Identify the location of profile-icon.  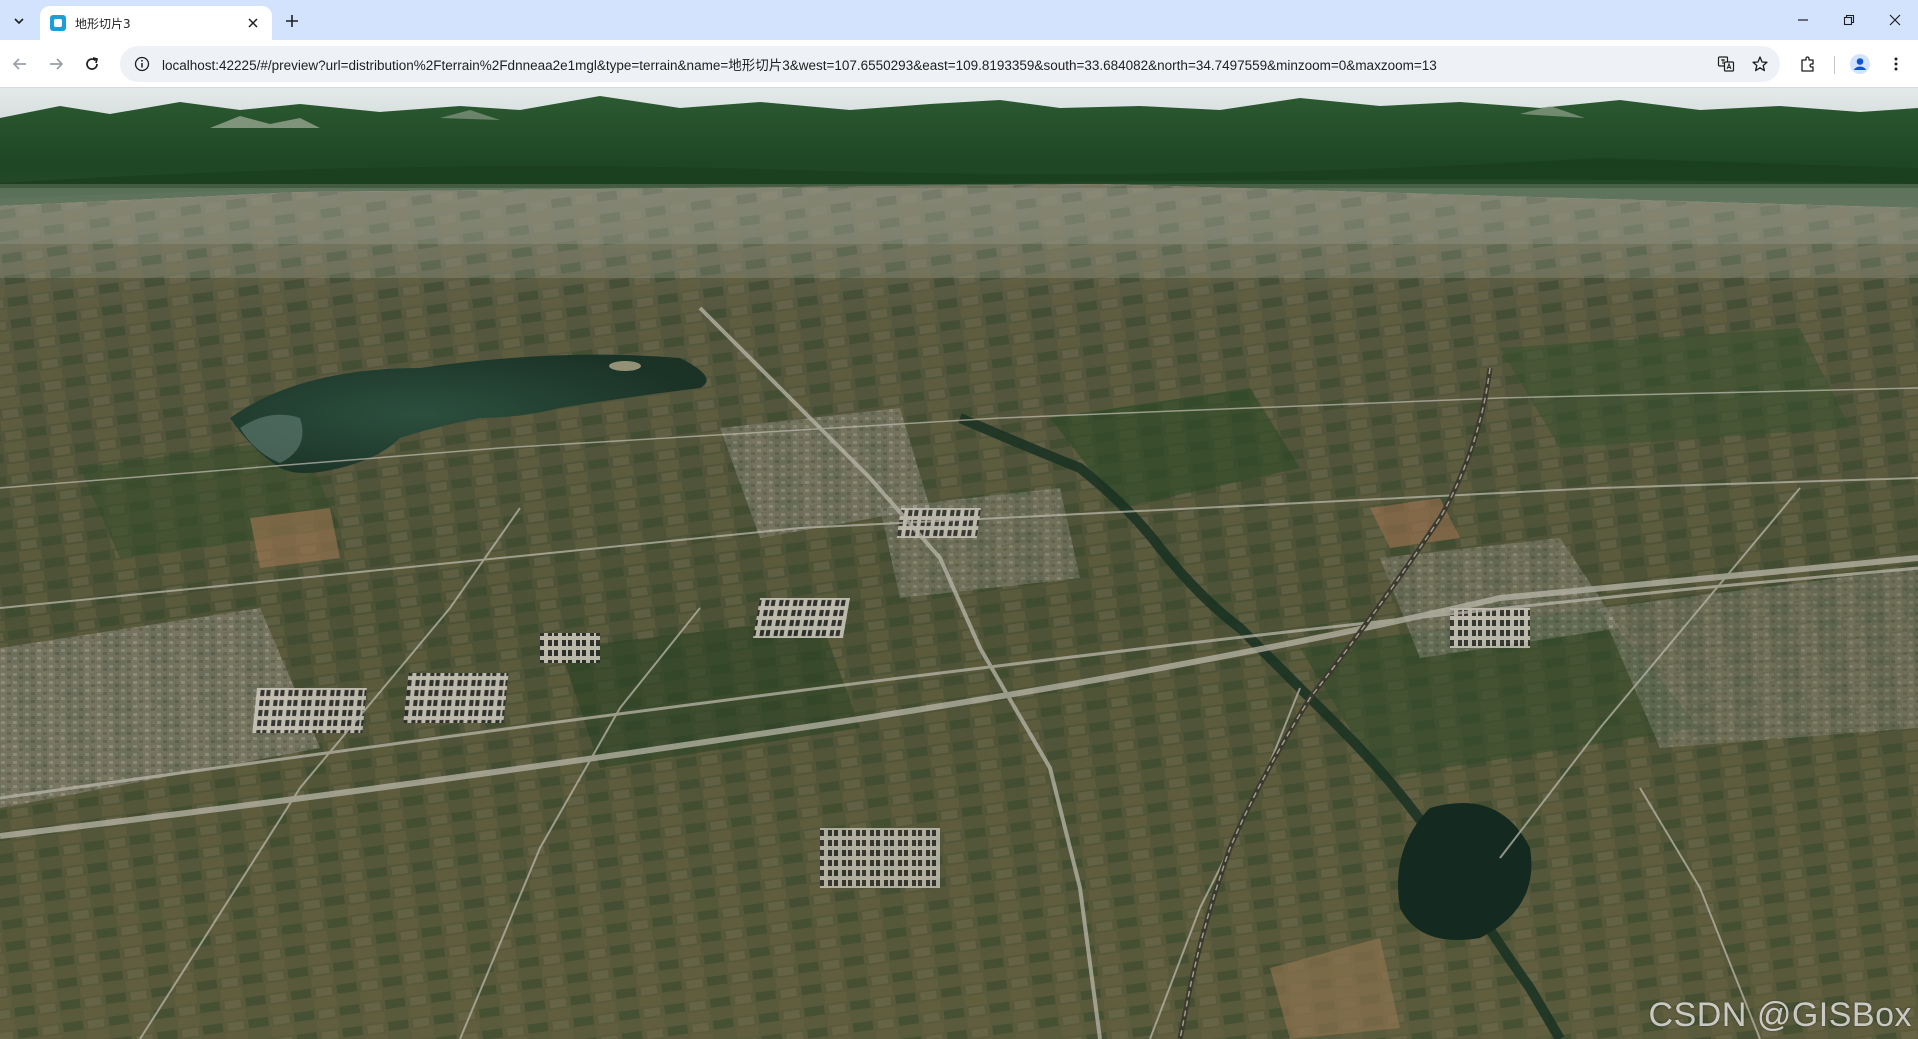
(1860, 64).